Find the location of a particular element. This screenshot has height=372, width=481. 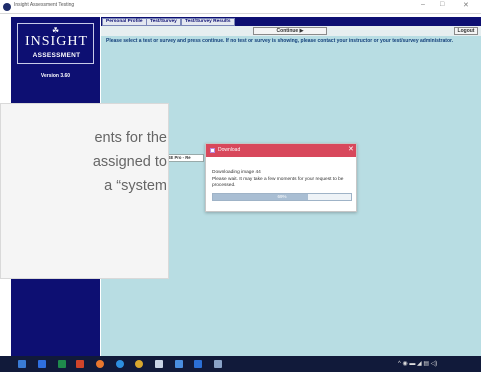

maximize-button: □ is located at coordinates (442, 4).